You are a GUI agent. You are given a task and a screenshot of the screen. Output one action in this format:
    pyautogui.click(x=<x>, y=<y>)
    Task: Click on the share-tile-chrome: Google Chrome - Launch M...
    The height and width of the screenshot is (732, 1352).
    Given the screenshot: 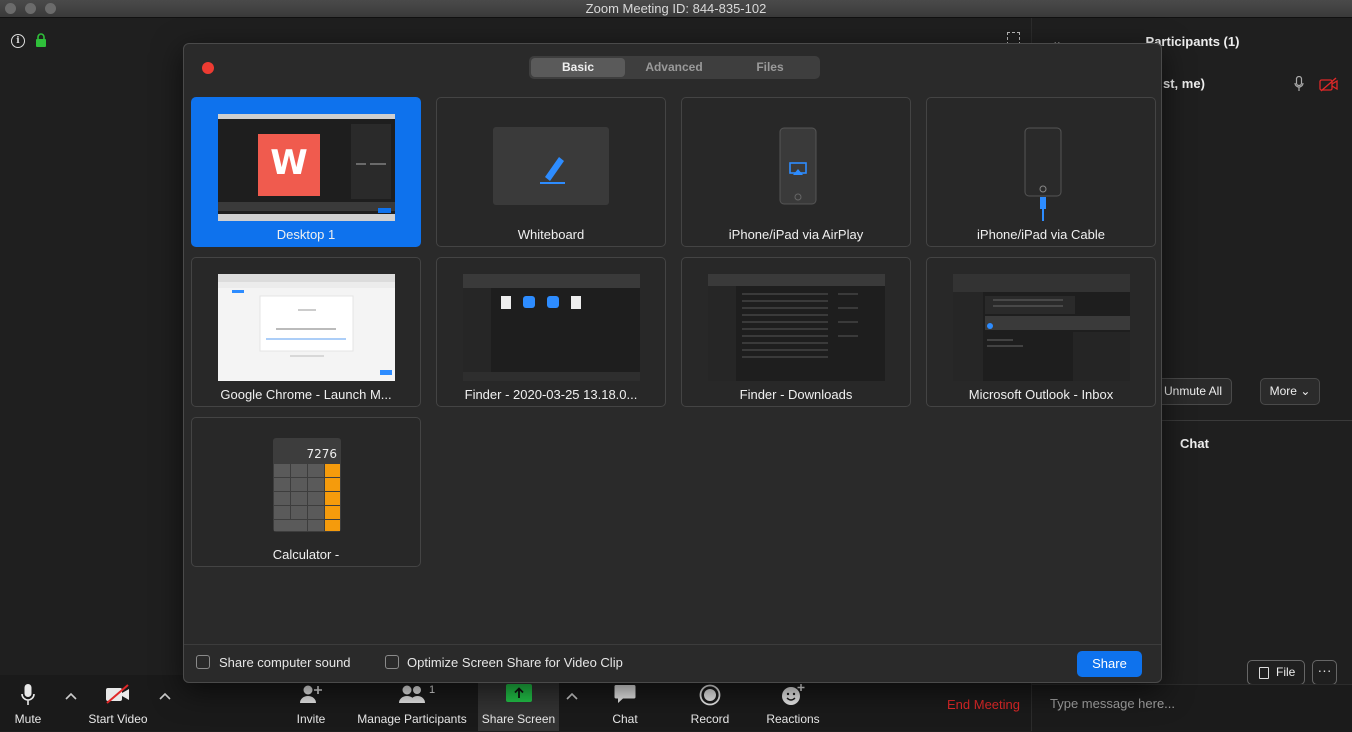 What is the action you would take?
    pyautogui.click(x=306, y=332)
    